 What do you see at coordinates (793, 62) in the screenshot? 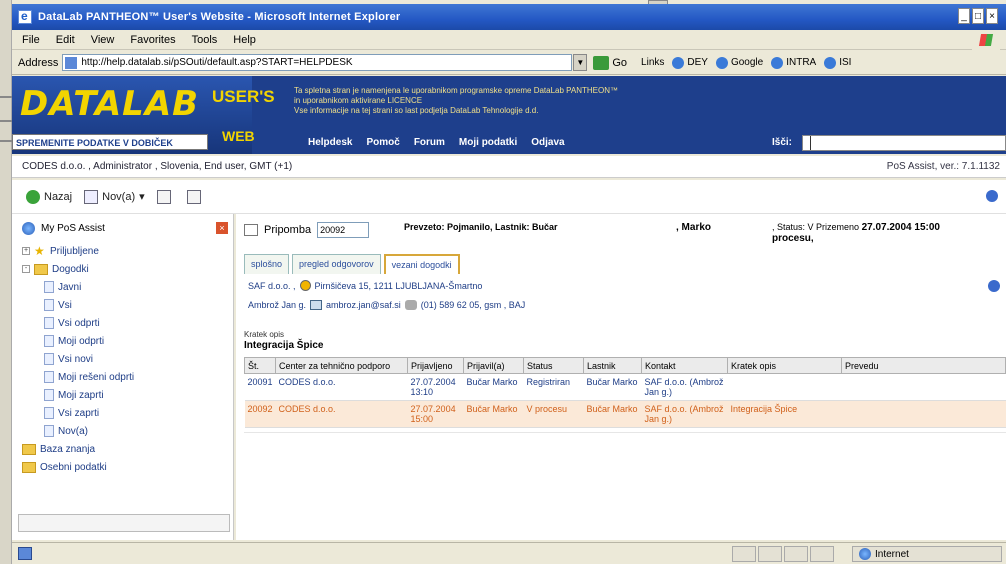
I see `link-intra: INTRA` at bounding box center [793, 62].